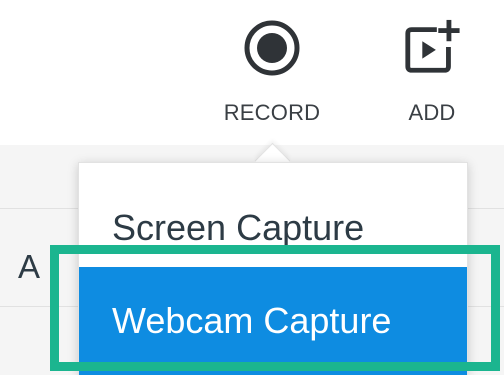  What do you see at coordinates (29, 266) in the screenshot?
I see `row-text: A` at bounding box center [29, 266].